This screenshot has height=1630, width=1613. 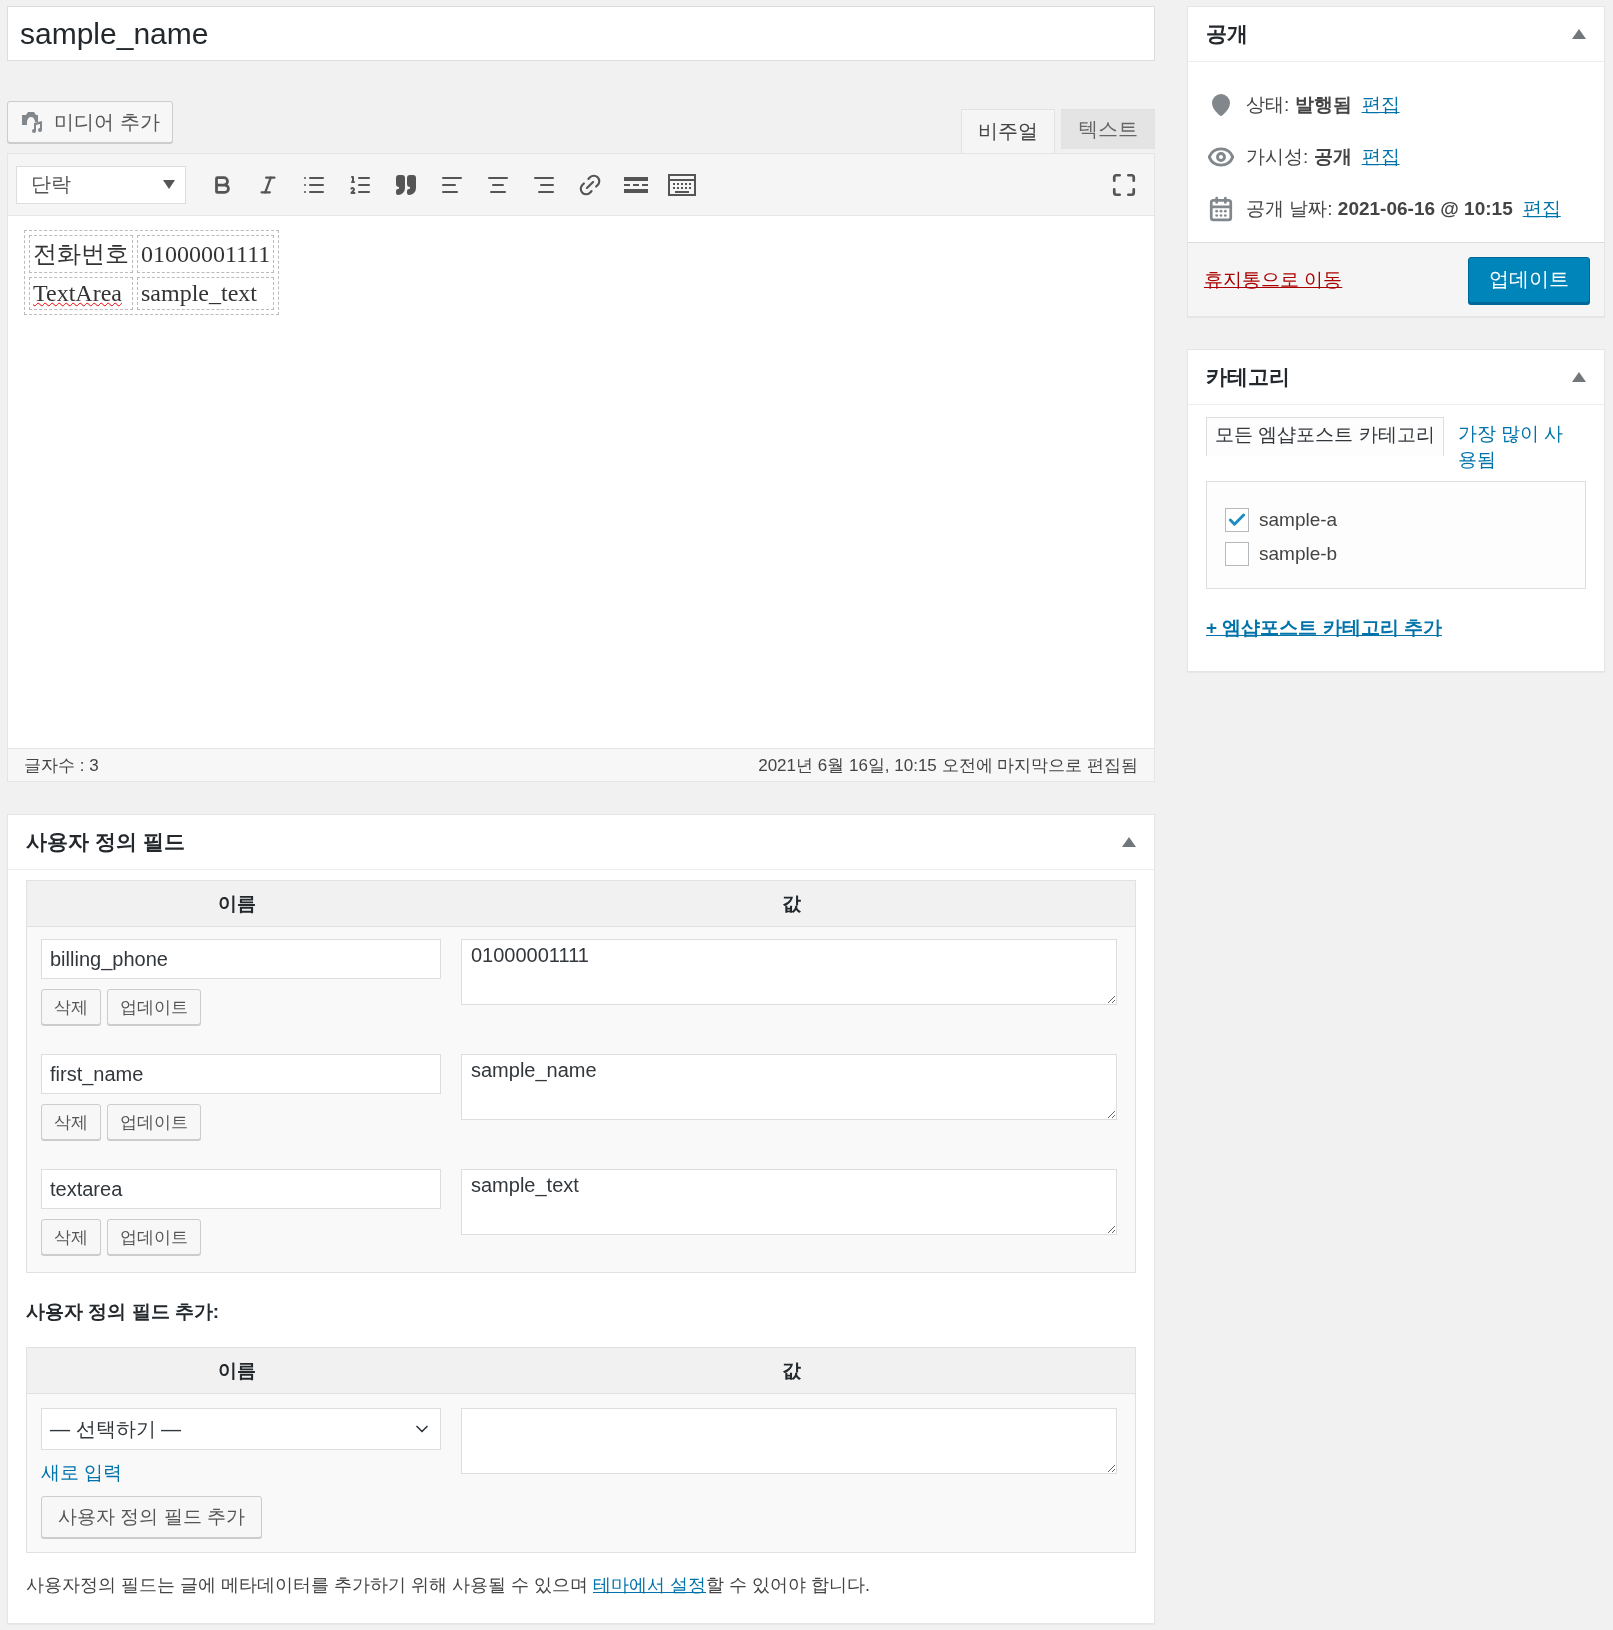 What do you see at coordinates (101, 184) in the screenshot?
I see `format-select: 단락` at bounding box center [101, 184].